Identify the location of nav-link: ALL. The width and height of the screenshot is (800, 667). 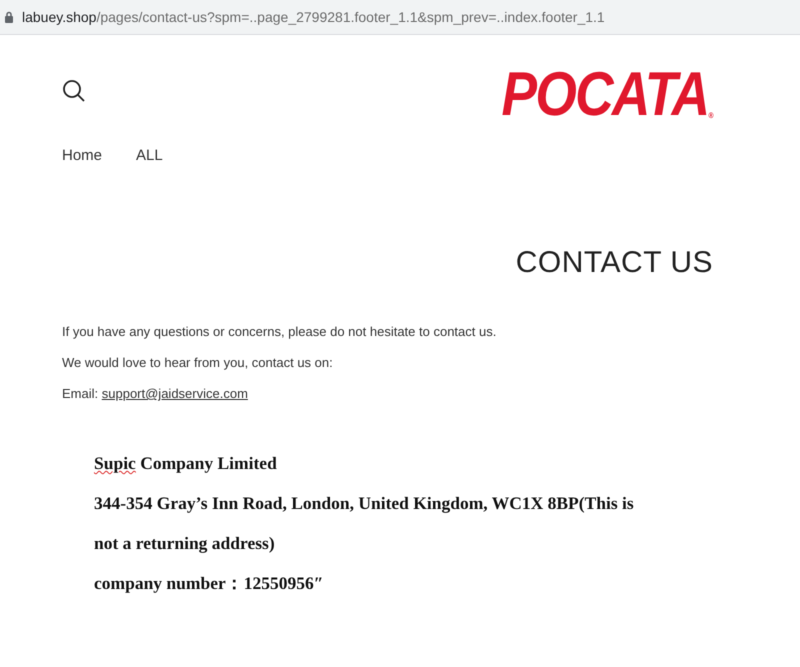
(149, 155).